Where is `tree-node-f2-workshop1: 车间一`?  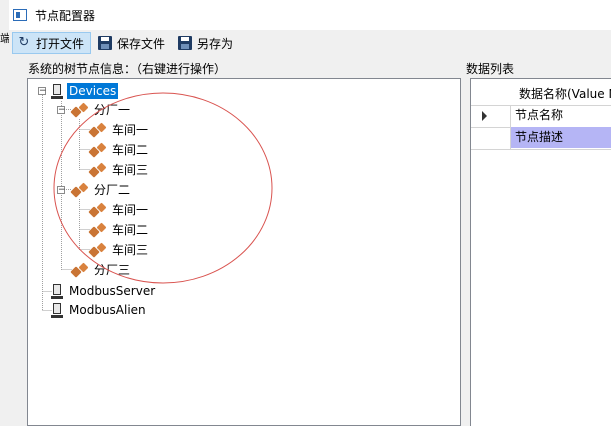
tree-node-f2-workshop1: 车间一 is located at coordinates (120, 210).